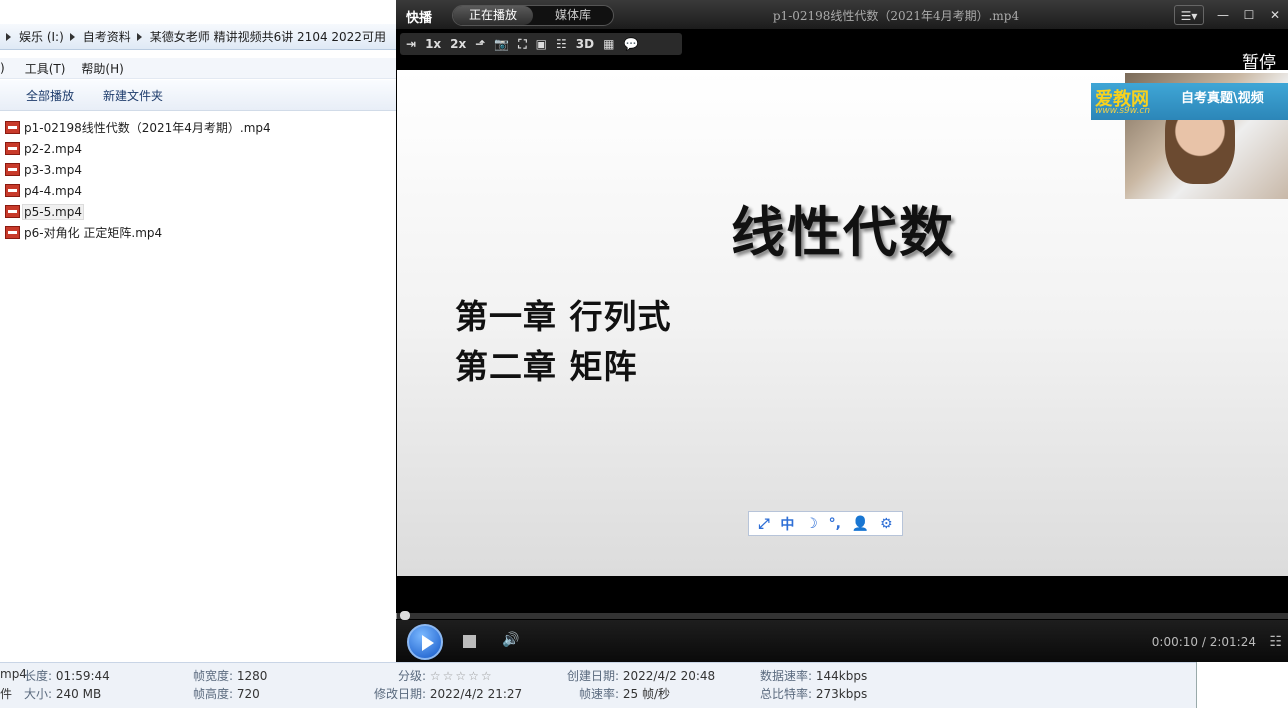 This screenshot has width=1288, height=708. I want to click on size-field: 大小: 240 MB, so click(62, 693).